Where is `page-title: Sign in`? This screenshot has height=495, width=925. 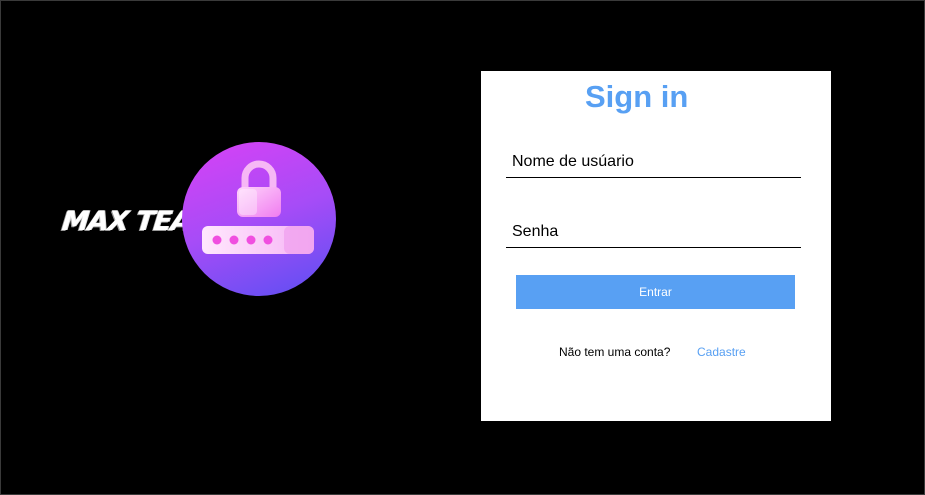 page-title: Sign in is located at coordinates (637, 96).